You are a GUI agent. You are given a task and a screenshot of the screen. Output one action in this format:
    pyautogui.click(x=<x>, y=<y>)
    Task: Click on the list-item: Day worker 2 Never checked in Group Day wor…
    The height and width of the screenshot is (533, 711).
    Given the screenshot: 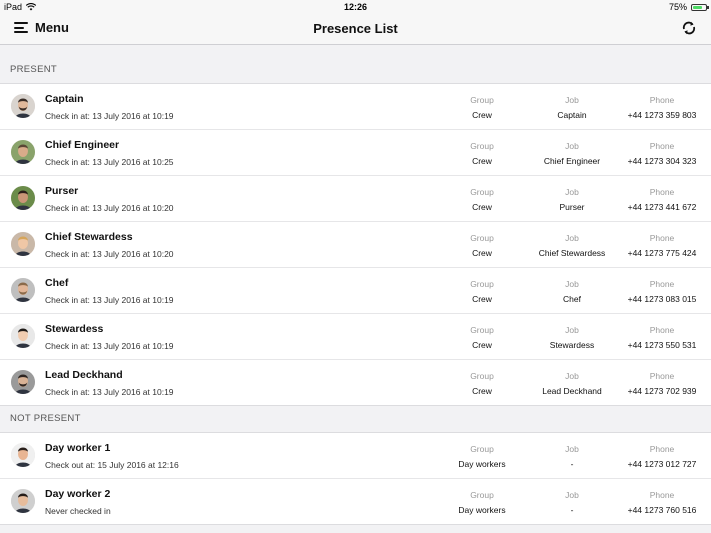 What is the action you would take?
    pyautogui.click(x=355, y=502)
    